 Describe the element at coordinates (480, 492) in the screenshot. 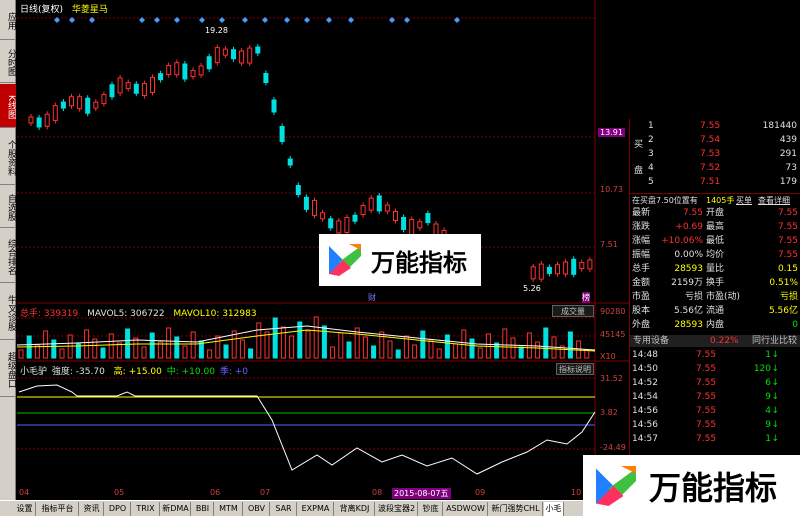

I see `date-tick: 09` at that location.